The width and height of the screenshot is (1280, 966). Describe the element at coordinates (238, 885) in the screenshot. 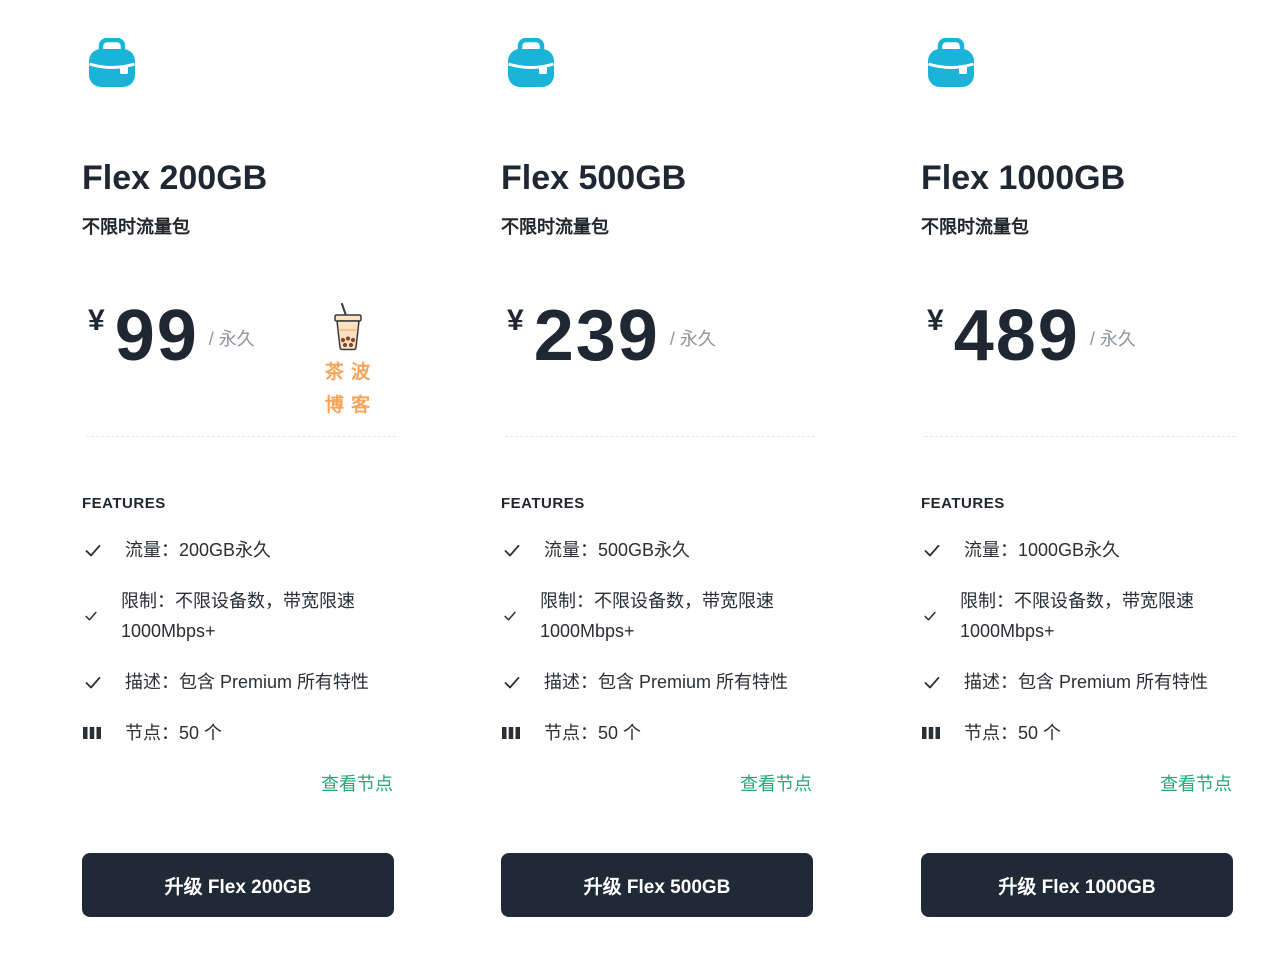

I see `upgrade-button: 升级 Flex 200GB` at that location.